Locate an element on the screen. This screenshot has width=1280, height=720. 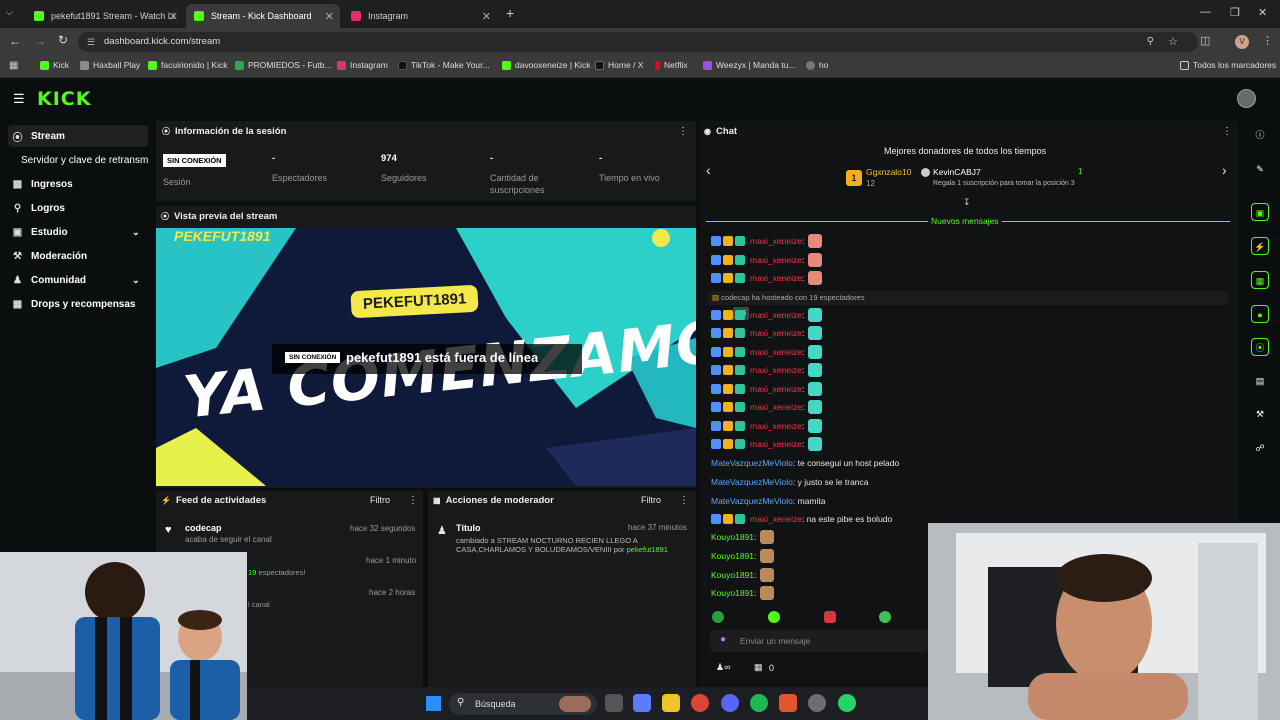
sidebar-item-estudio: ▣ Estudio ⌄ is located at coordinates (78, 232).